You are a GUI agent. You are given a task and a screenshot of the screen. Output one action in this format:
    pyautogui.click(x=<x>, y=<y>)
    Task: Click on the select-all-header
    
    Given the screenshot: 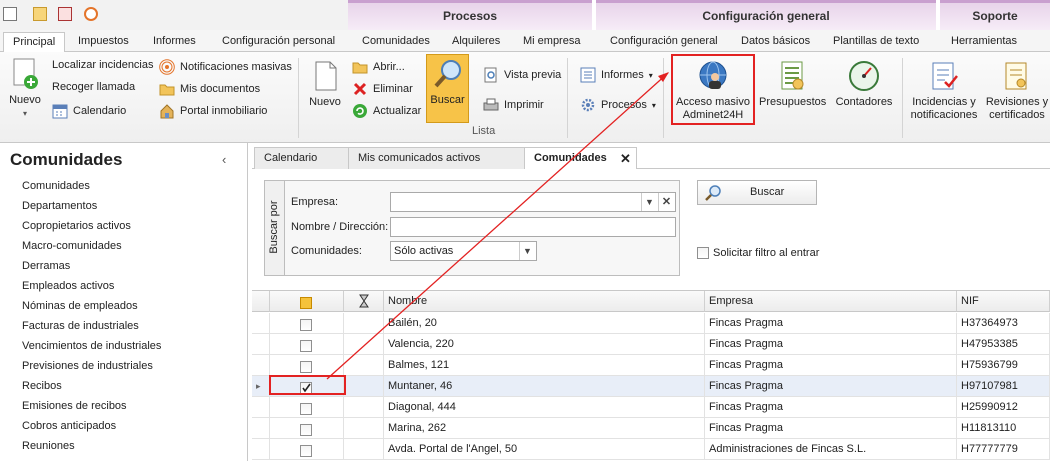 What is the action you would take?
    pyautogui.click(x=307, y=301)
    